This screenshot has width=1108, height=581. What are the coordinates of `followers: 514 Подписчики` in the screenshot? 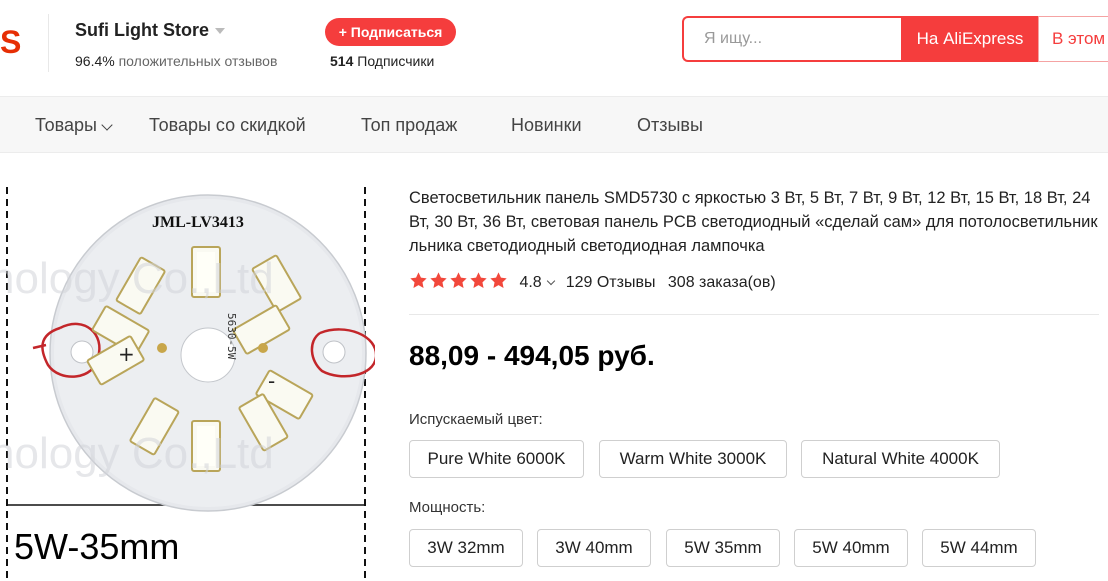 It's located at (382, 61).